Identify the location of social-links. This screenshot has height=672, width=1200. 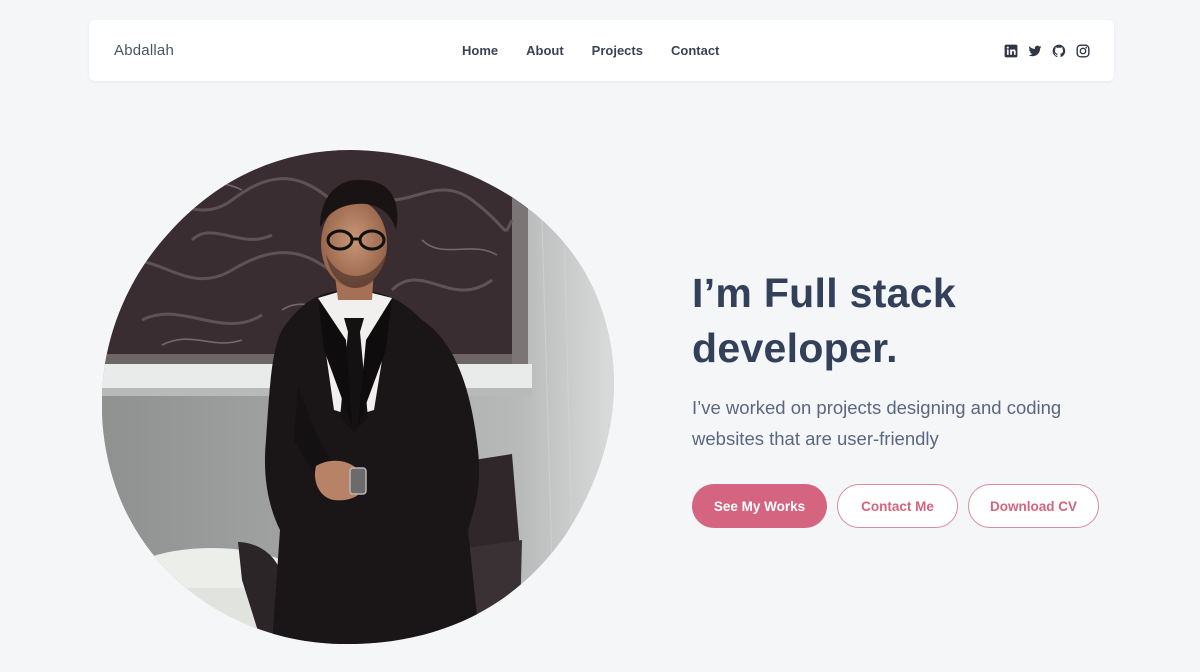
(1047, 50).